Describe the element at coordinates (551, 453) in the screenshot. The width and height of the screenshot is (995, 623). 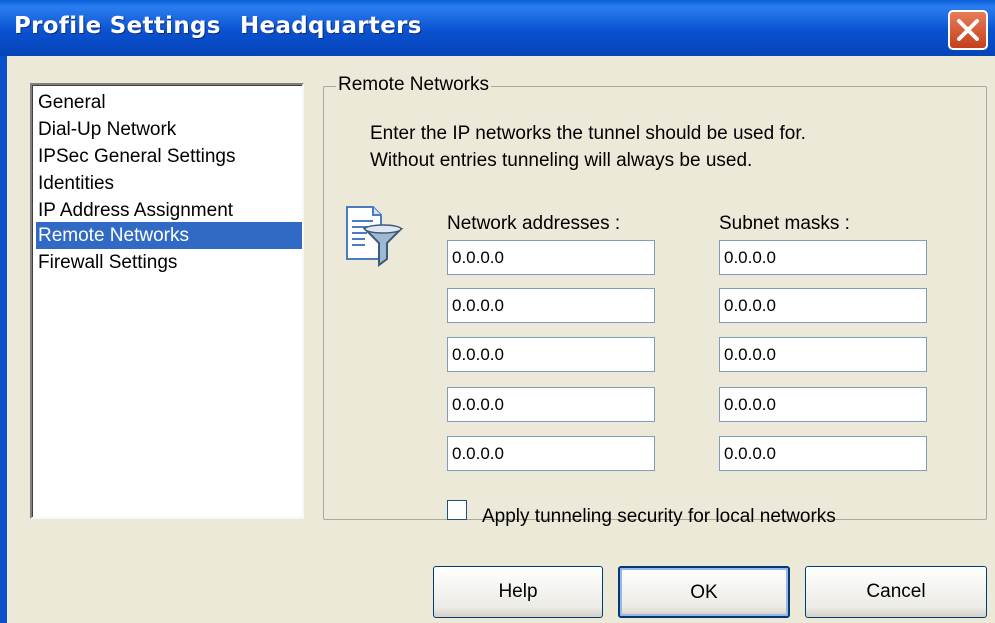
I see `network-address-field-5: 0.0.0.0` at that location.